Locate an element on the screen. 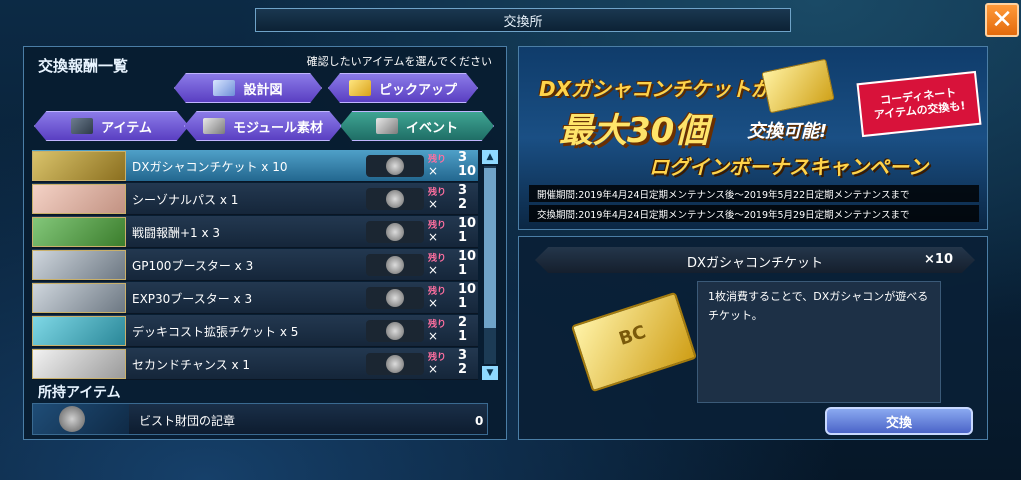 The width and height of the screenshot is (1021, 480). list-scrollbar: ▲ ▼ is located at coordinates (490, 265).